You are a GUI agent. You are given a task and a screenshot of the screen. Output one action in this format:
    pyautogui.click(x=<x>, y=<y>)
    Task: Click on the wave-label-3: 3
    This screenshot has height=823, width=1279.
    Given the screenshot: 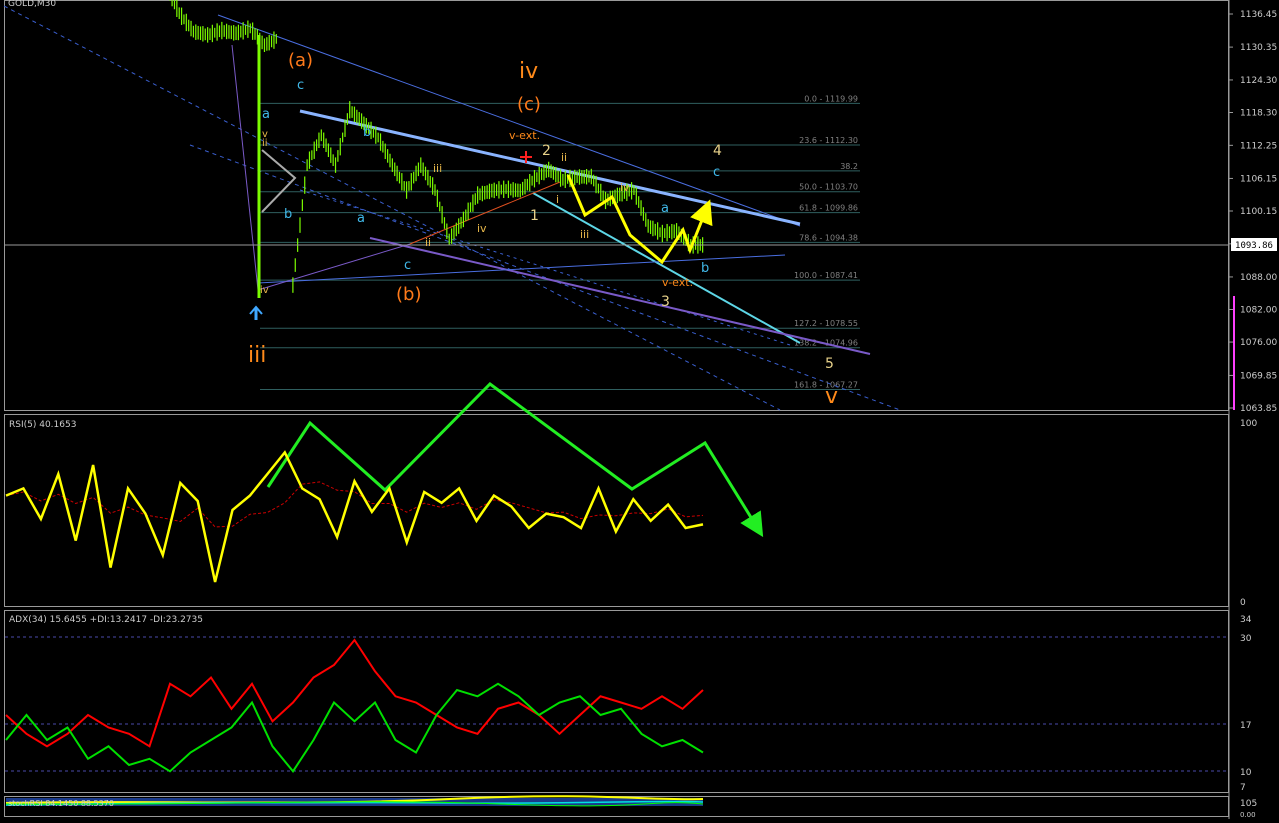 What is the action you would take?
    pyautogui.click(x=665, y=302)
    